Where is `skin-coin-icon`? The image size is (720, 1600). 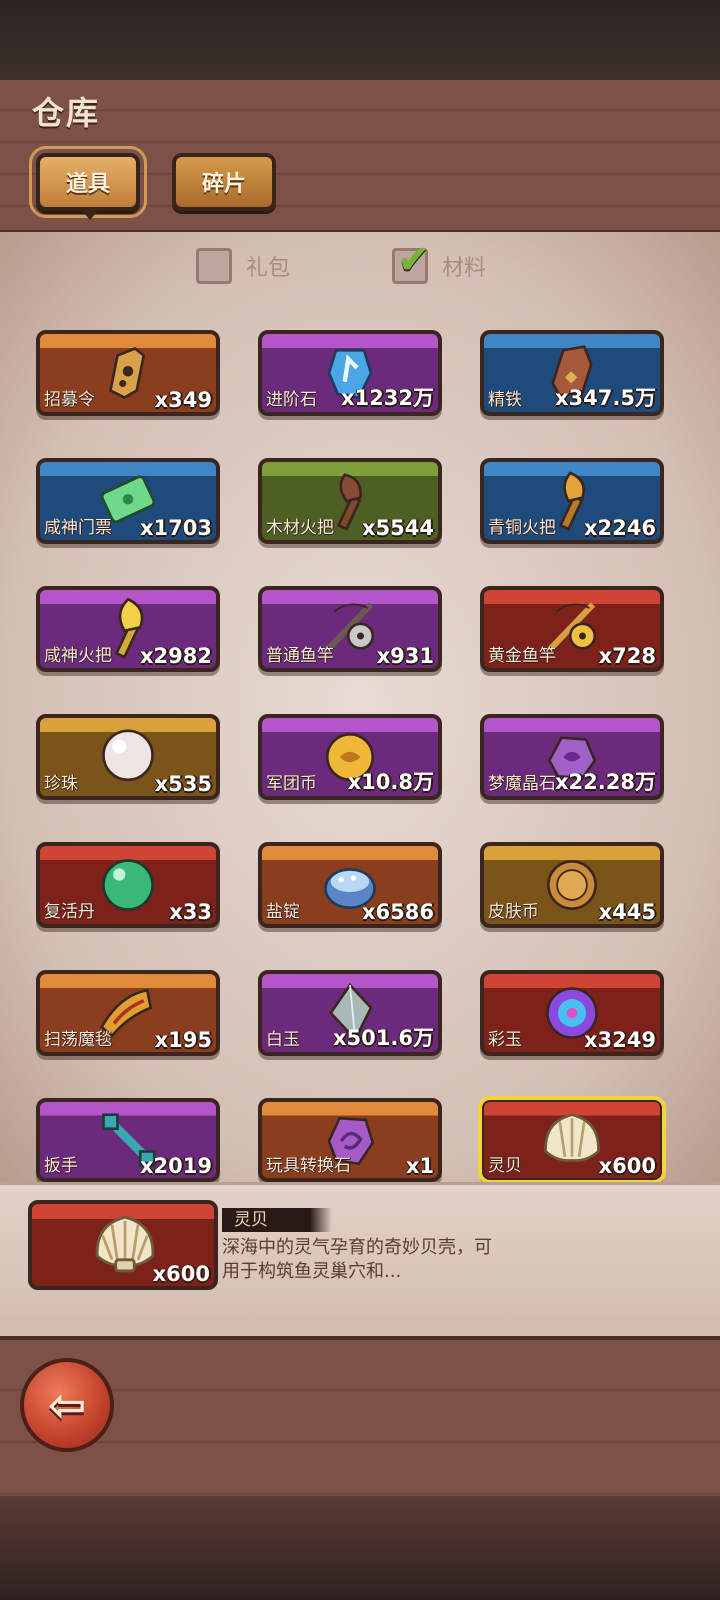
skin-coin-icon is located at coordinates (572, 885).